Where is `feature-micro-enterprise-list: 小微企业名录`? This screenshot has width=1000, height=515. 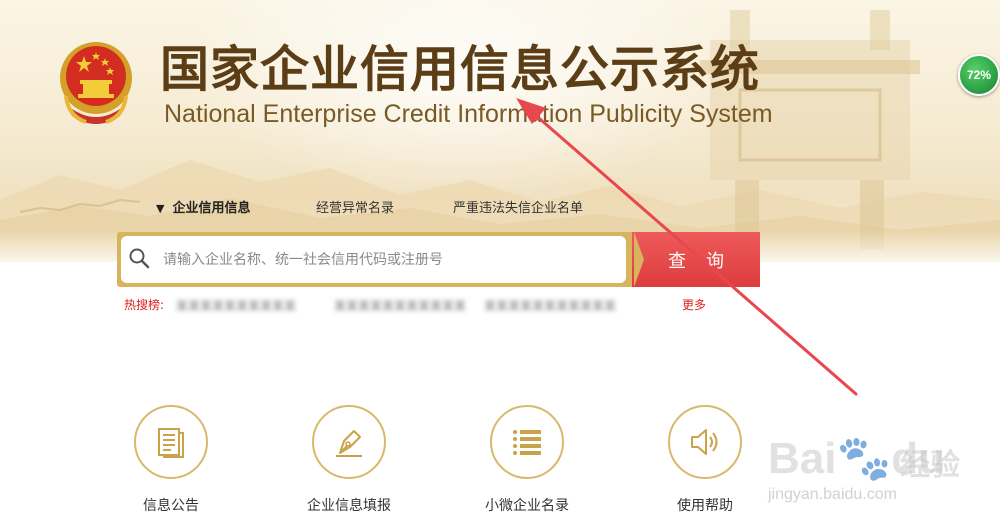
feature-micro-enterprise-list: 小微企业名录 is located at coordinates (527, 460).